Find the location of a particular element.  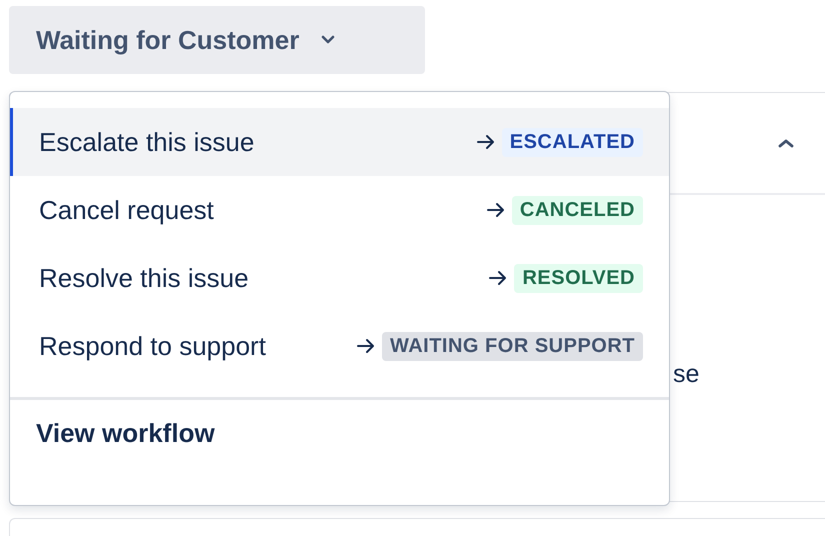

status-lozenge: ESCALATED is located at coordinates (572, 142).